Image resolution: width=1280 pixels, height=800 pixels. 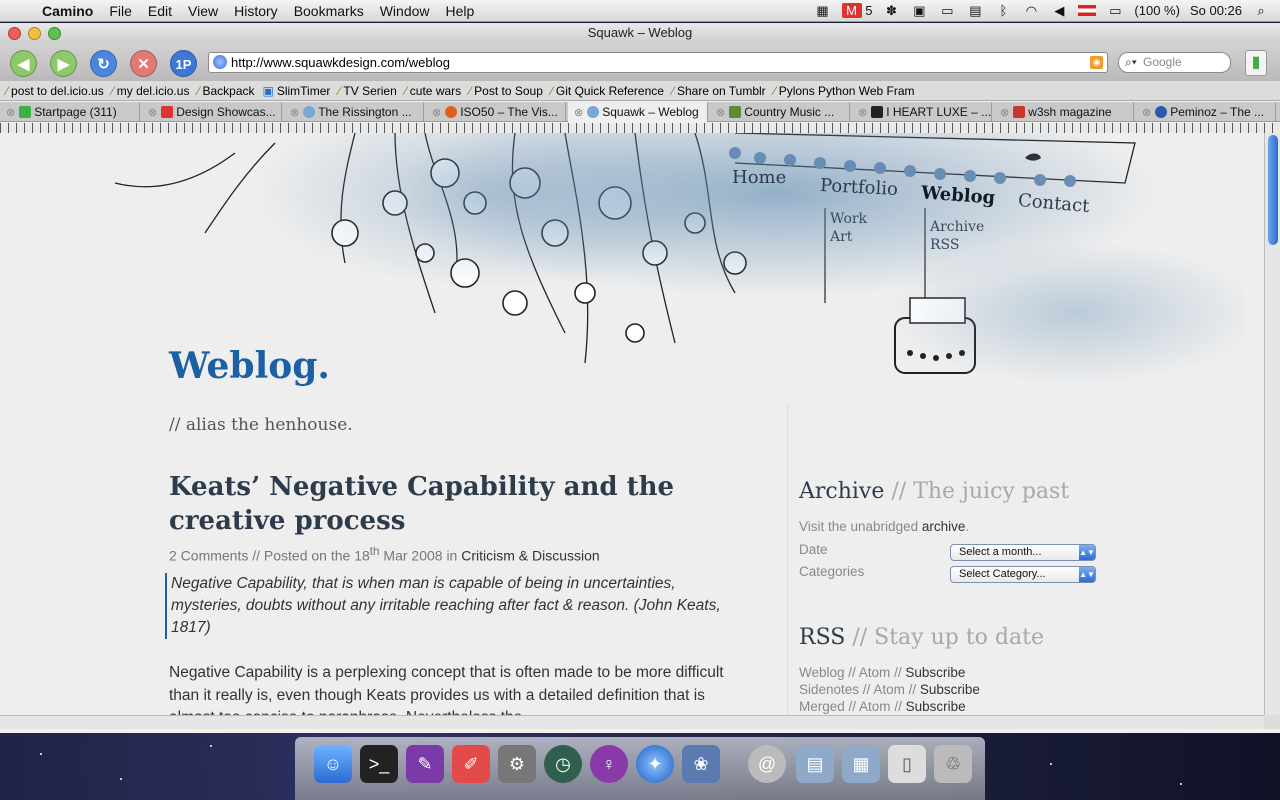 I want to click on mail-status: M 5, so click(x=856, y=10).